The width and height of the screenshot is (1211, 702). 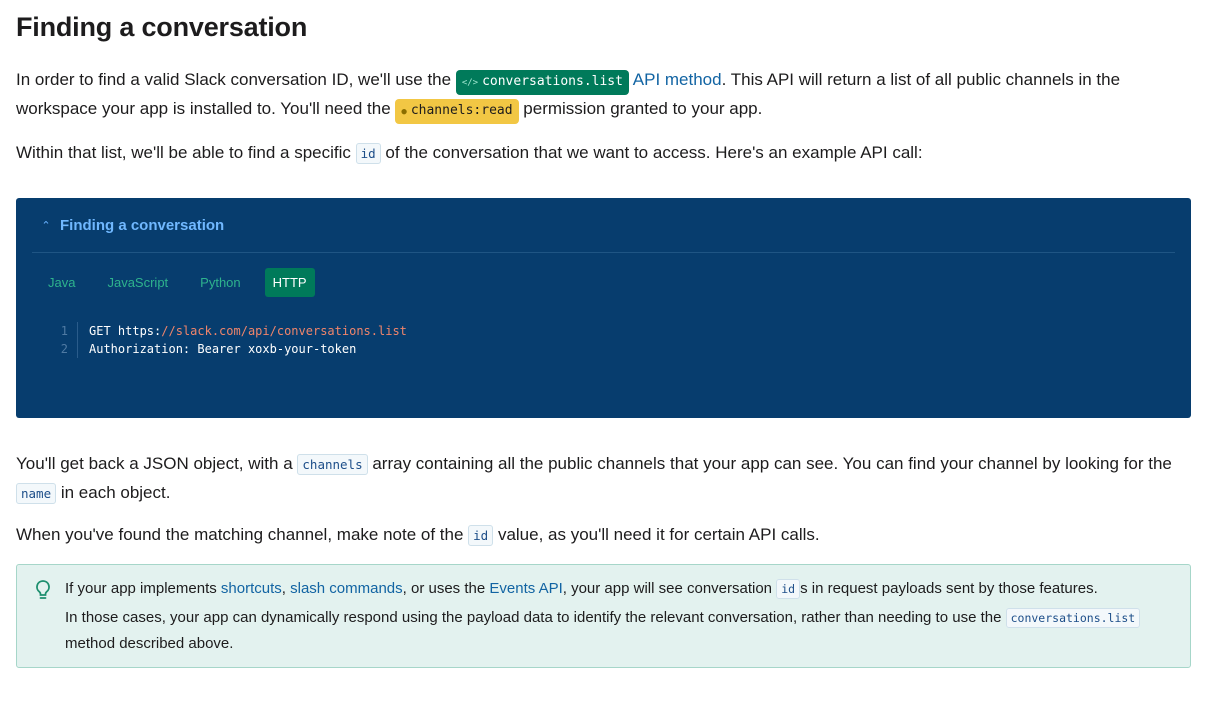 What do you see at coordinates (43, 592) in the screenshot?
I see `lightbulb-icon` at bounding box center [43, 592].